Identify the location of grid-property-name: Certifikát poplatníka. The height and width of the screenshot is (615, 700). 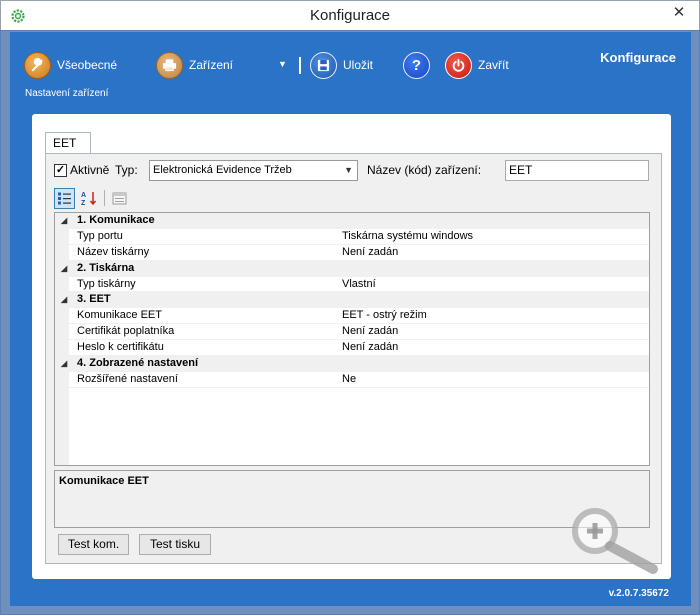
(126, 331).